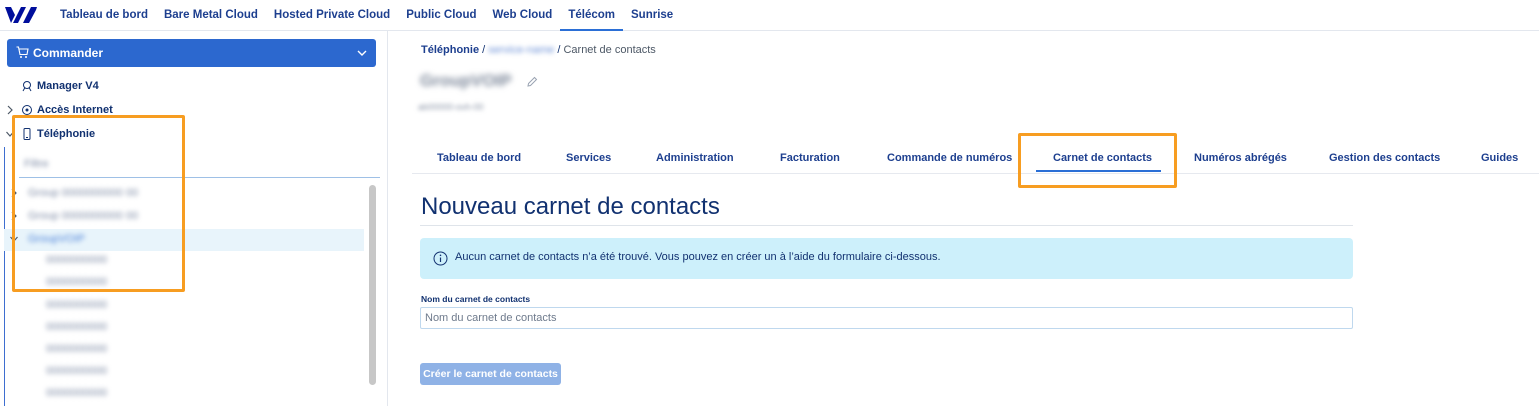 The width and height of the screenshot is (1539, 406). What do you see at coordinates (592, 15) in the screenshot?
I see `nav-telecom: Télécom` at bounding box center [592, 15].